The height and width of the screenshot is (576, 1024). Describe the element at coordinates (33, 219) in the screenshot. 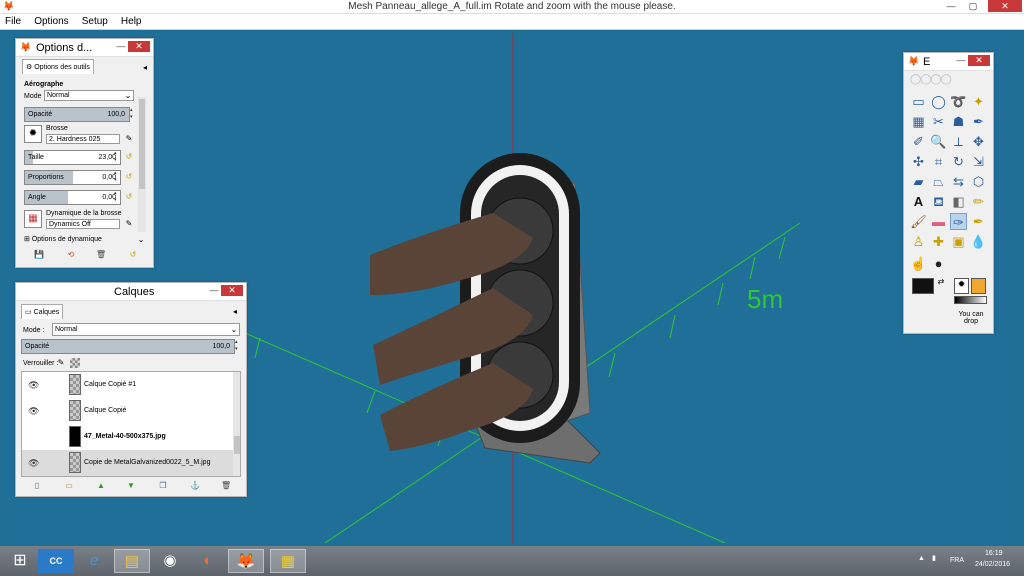

I see `dynamics-preview-icon: ▦` at that location.